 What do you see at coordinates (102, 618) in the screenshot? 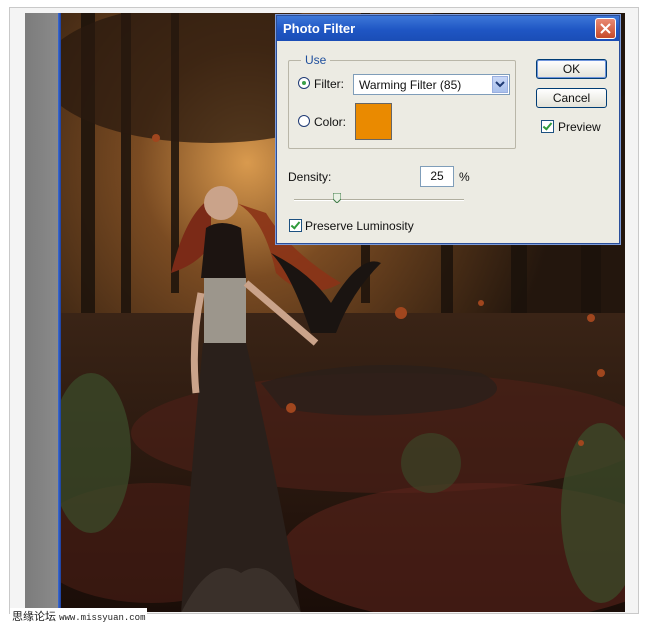
I see `watermark-url: www.missyuan.com` at bounding box center [102, 618].